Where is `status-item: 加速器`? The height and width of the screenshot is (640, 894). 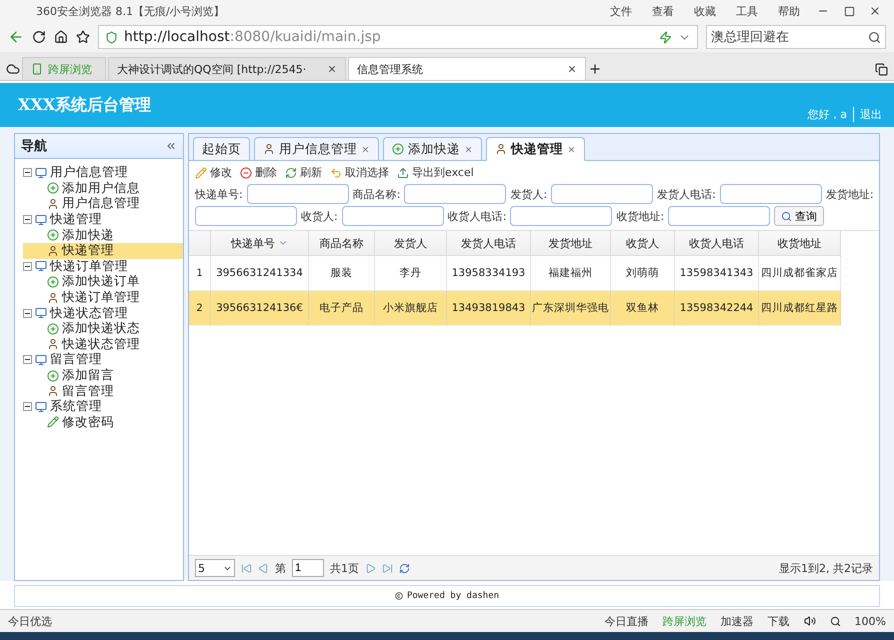
status-item: 加速器 is located at coordinates (737, 621).